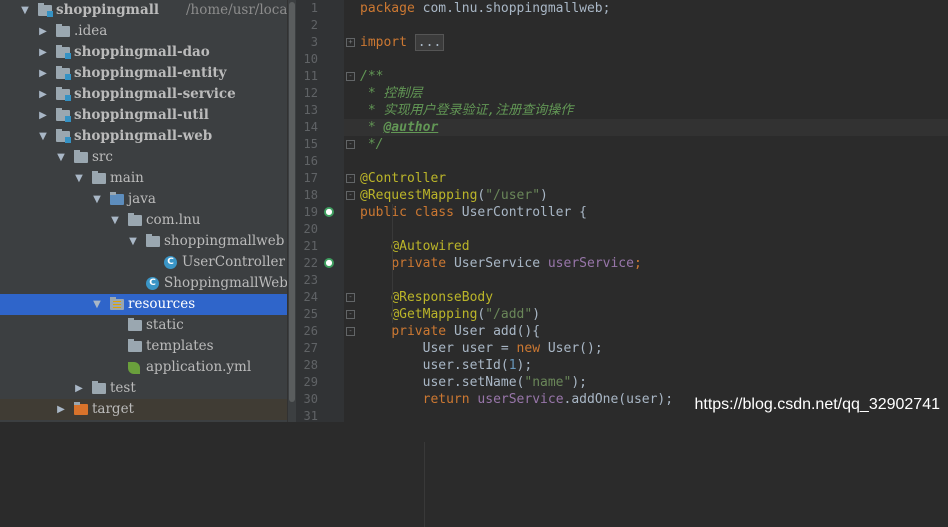  Describe the element at coordinates (646, 127) in the screenshot. I see `code-line: * @author` at that location.